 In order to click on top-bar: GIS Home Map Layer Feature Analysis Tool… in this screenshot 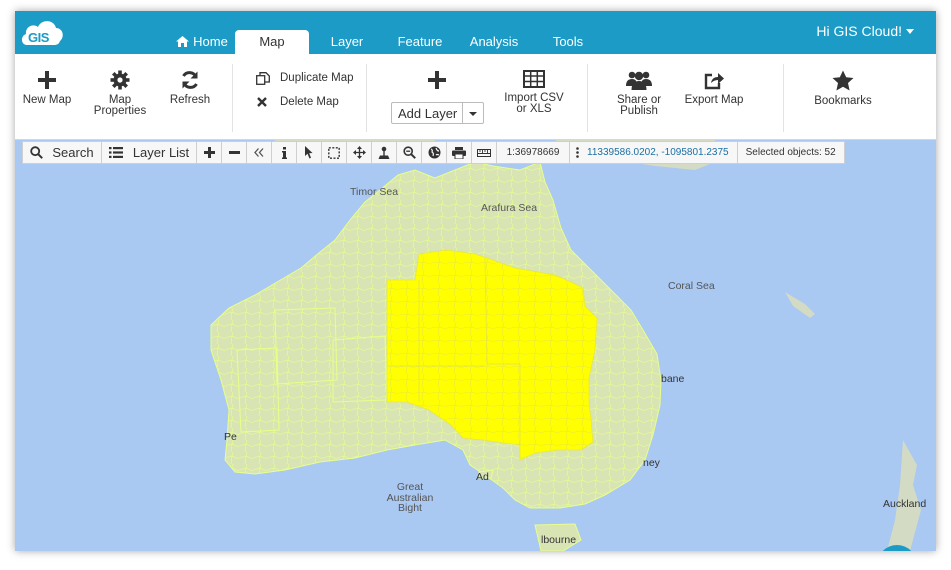, I will do `click(475, 32)`.